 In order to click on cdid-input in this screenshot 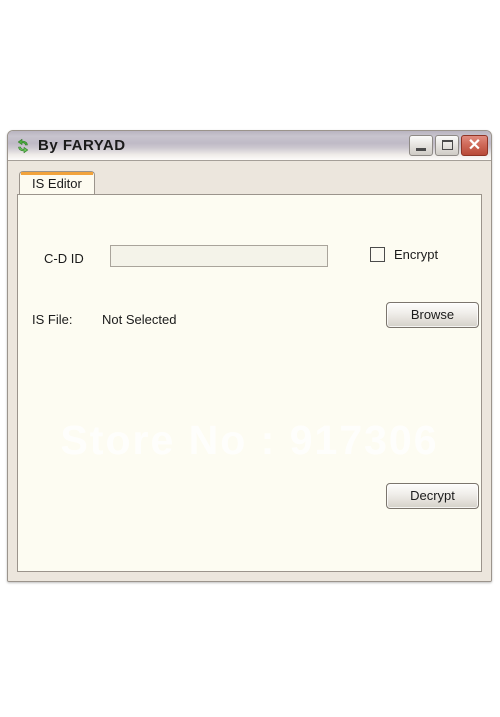, I will do `click(219, 256)`.